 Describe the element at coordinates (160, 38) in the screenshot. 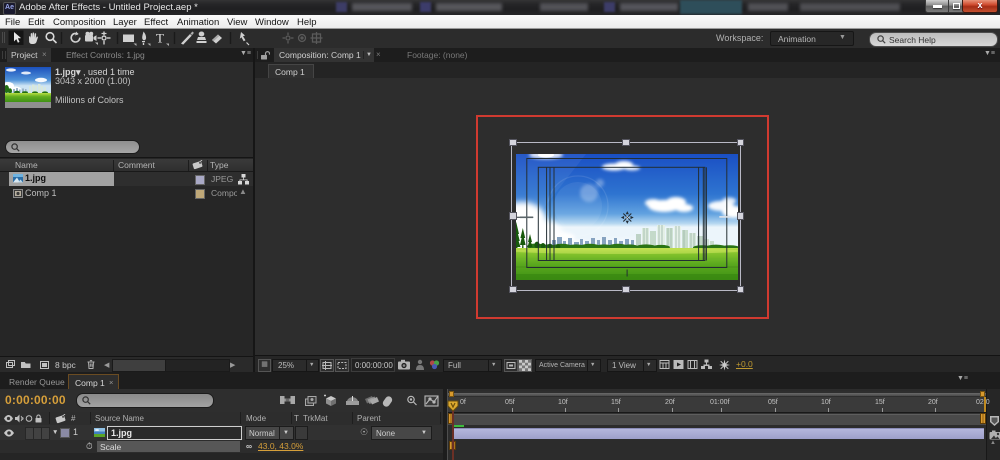

I see `svg-text: T` at that location.